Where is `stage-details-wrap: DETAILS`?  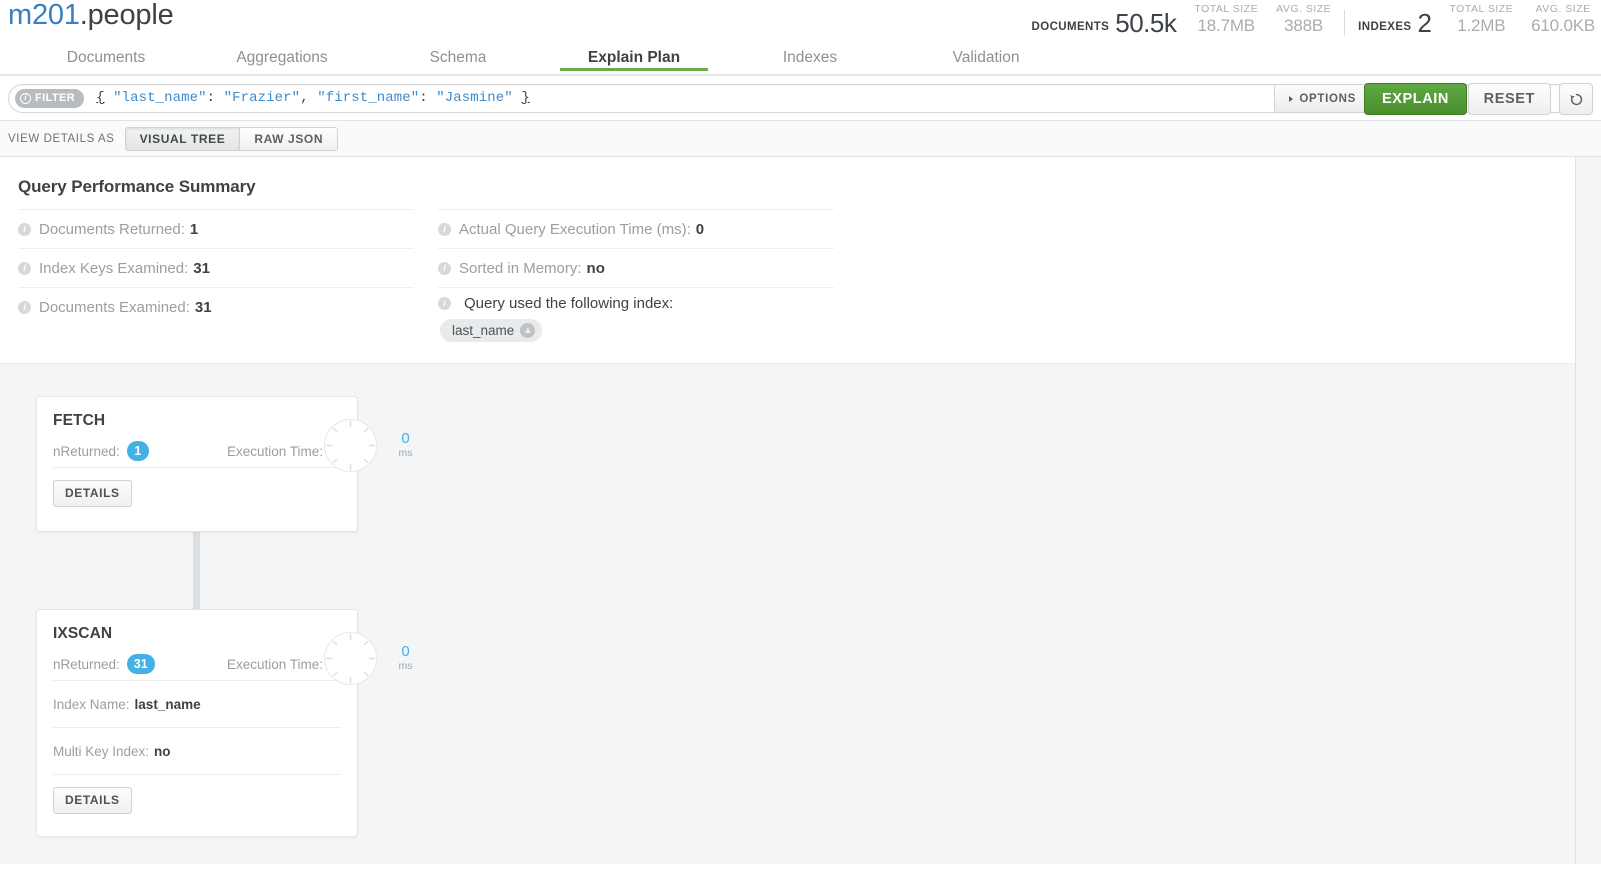
stage-details-wrap: DETAILS is located at coordinates (197, 799).